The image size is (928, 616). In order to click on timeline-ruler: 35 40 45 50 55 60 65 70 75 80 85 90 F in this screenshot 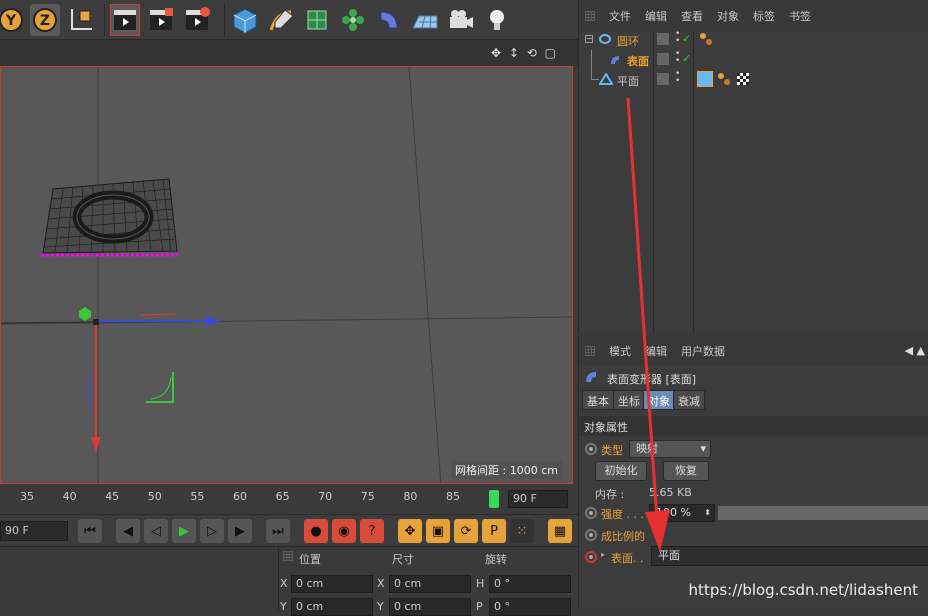, I will do `click(289, 500)`.